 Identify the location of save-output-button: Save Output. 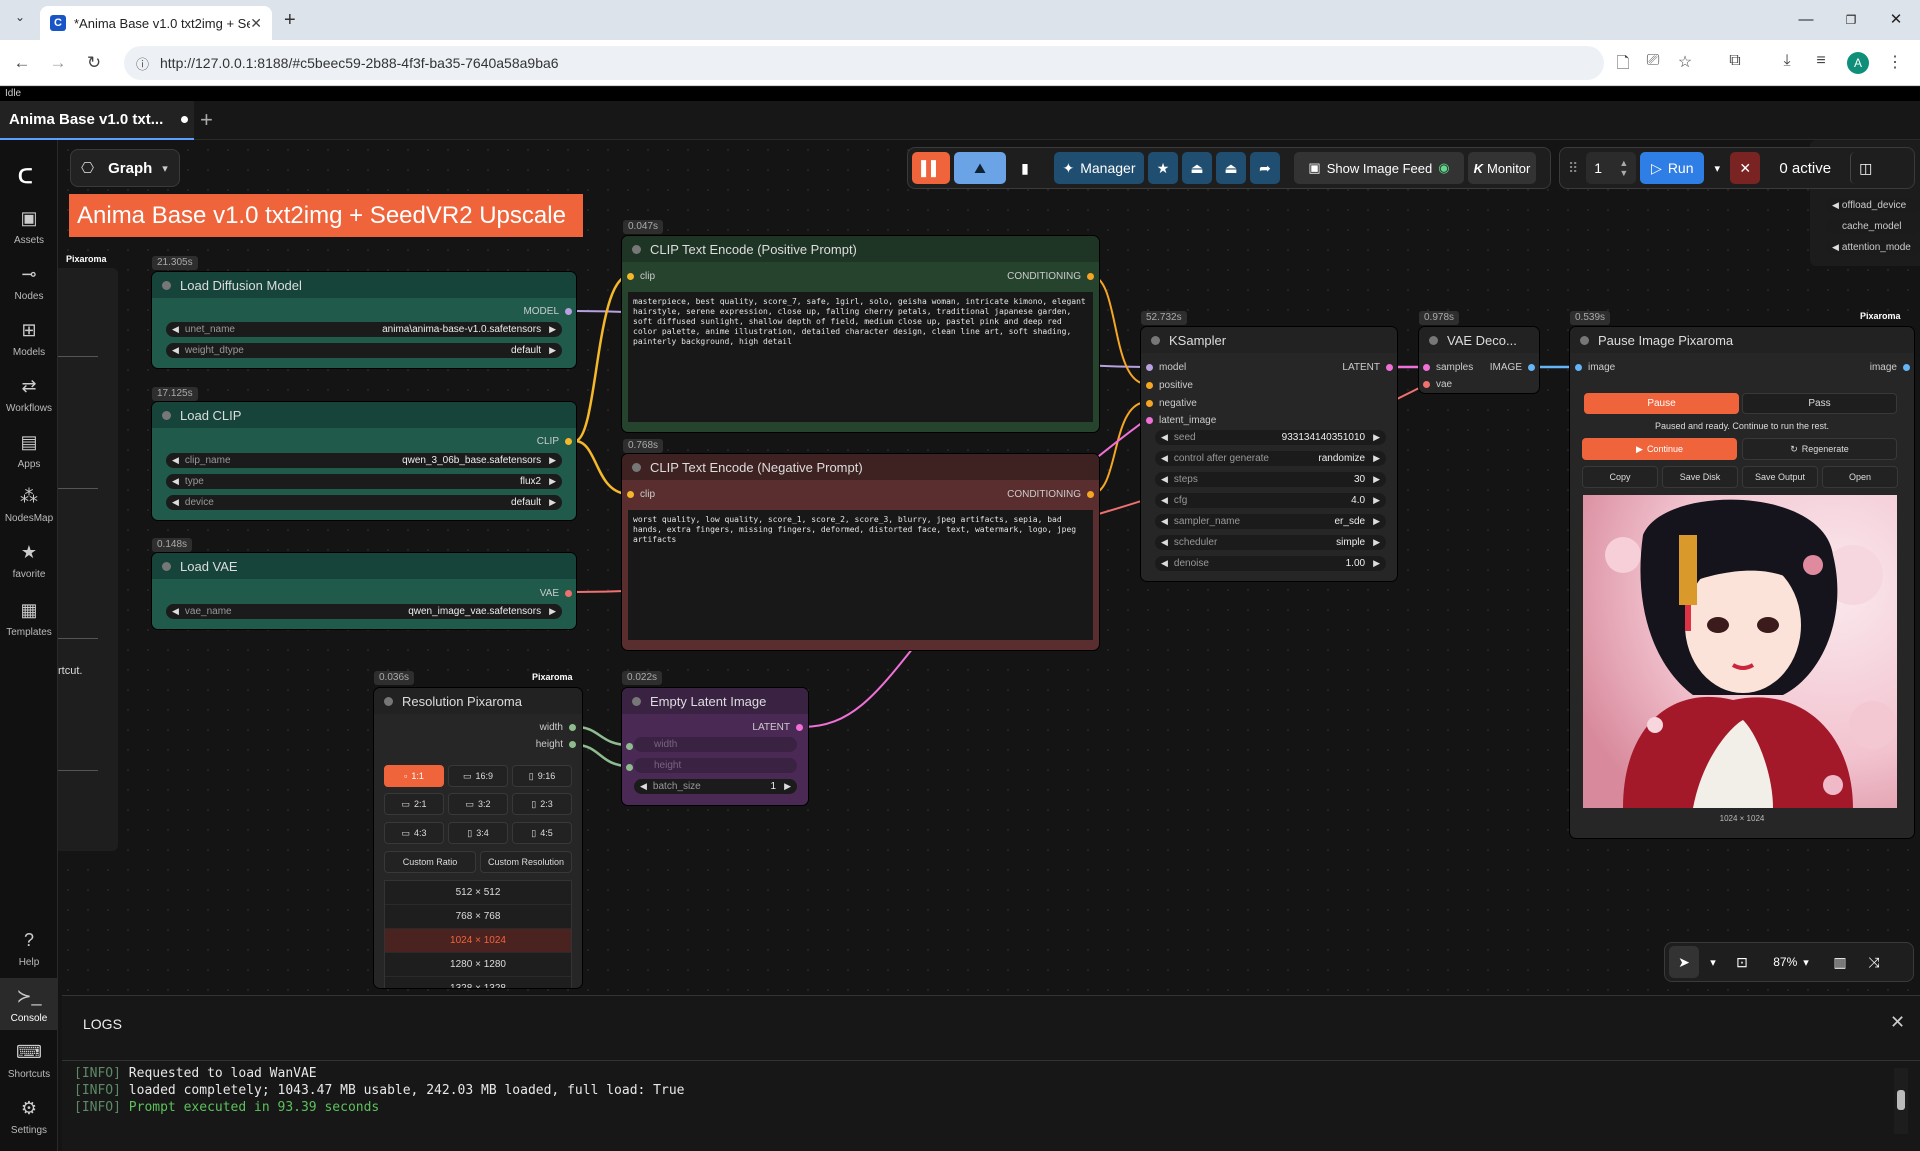
(1780, 477).